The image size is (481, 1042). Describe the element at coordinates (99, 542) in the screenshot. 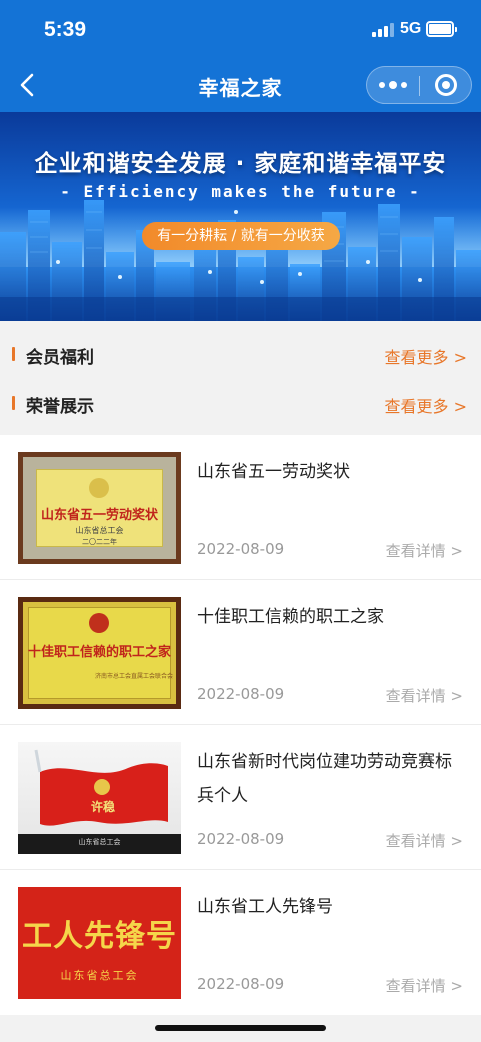

I see `plaque-year: 二〇二二年` at that location.